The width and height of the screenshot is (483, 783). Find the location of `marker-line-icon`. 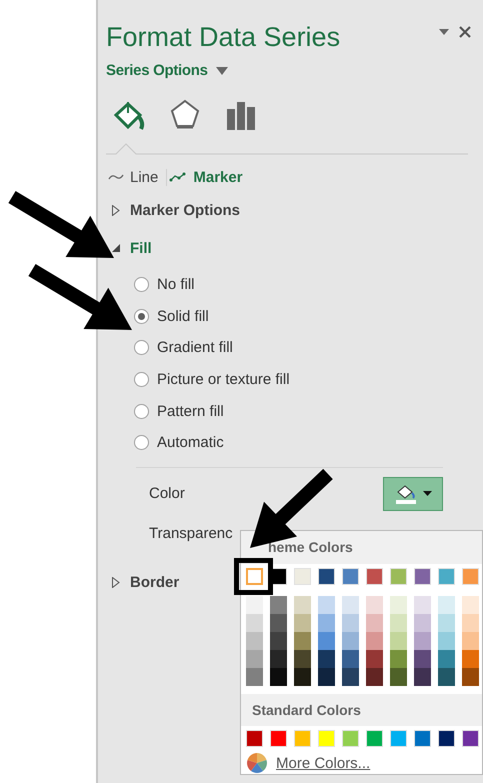

marker-line-icon is located at coordinates (178, 177).